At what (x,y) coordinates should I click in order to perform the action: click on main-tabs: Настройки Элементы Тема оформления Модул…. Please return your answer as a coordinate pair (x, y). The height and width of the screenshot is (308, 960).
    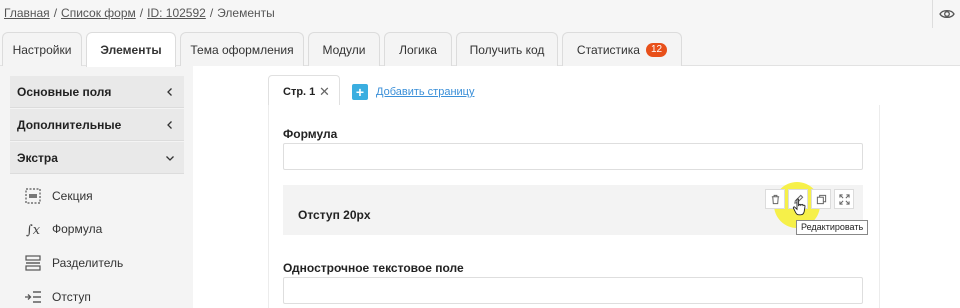
    Looking at the image, I should click on (480, 47).